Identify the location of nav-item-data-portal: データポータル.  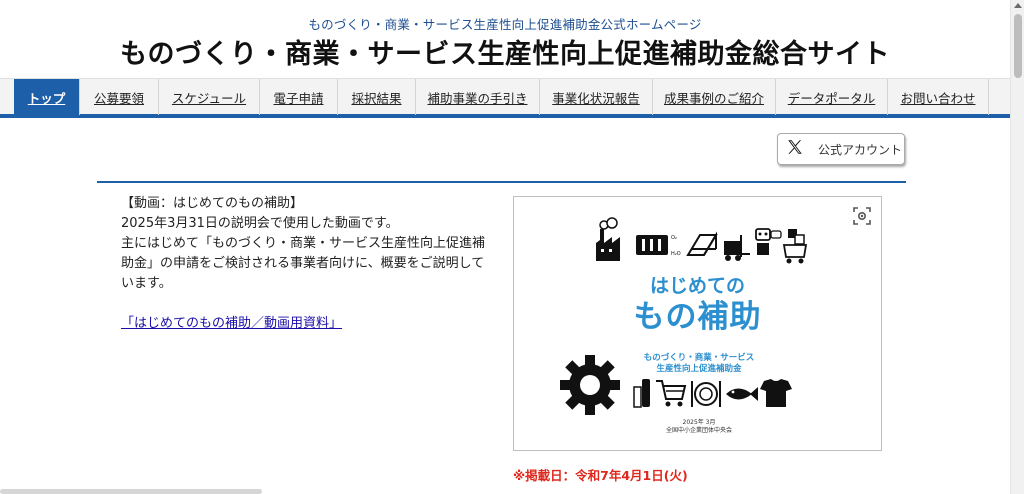
(832, 97).